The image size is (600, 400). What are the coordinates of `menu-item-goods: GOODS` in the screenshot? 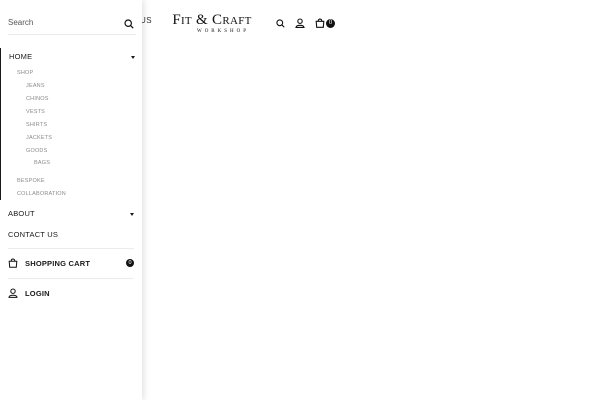 It's located at (36, 151).